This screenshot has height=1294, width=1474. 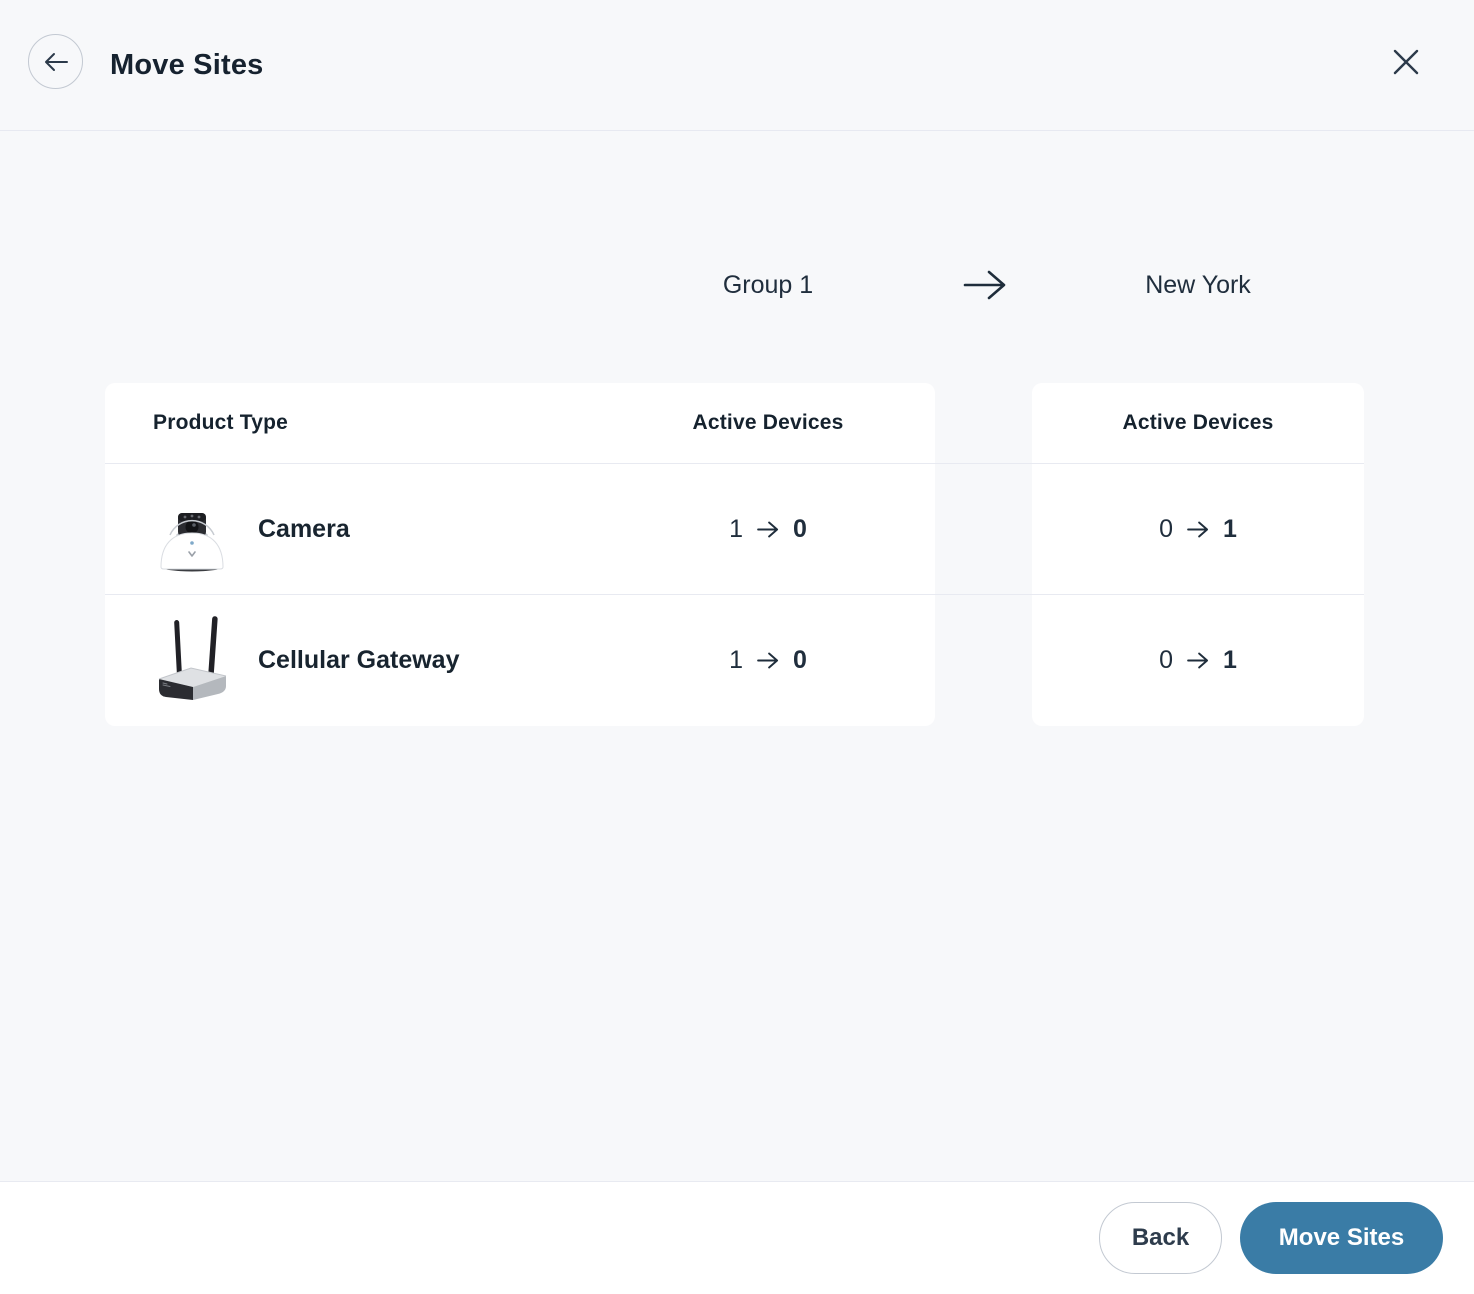 I want to click on transfer-heading: Group 1 New York, so click(x=737, y=285).